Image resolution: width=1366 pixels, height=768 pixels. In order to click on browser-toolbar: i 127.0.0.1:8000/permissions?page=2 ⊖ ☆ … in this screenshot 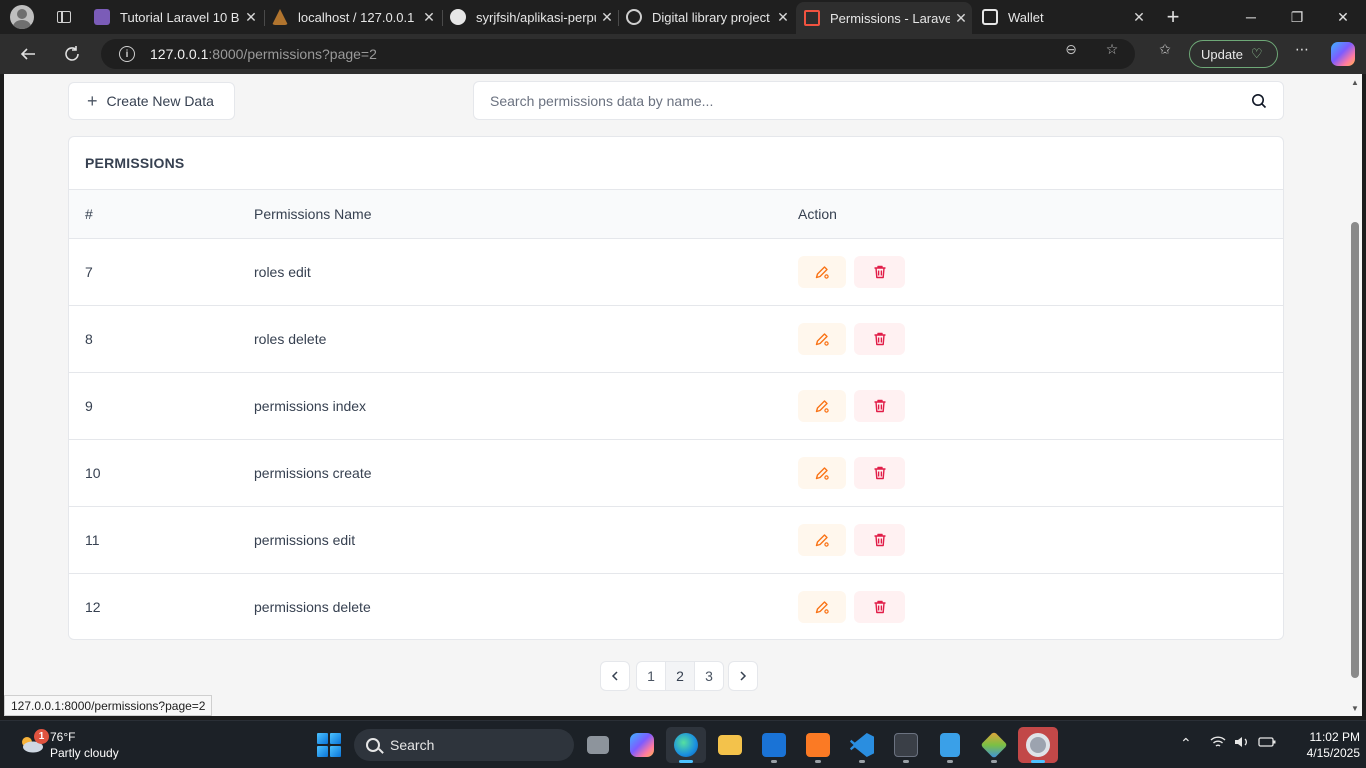, I will do `click(683, 54)`.